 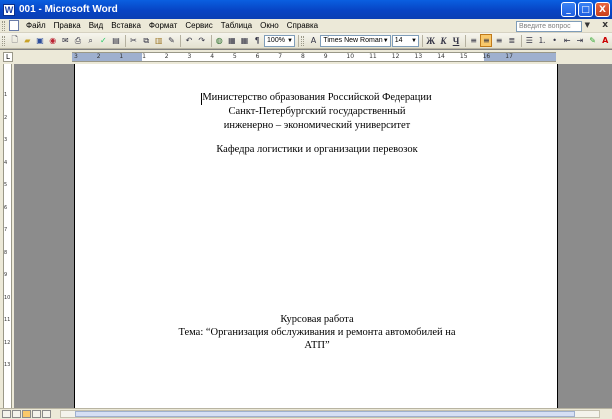 What do you see at coordinates (290, 41) in the screenshot?
I see `zoom-dropdown-icon: ▼` at bounding box center [290, 41].